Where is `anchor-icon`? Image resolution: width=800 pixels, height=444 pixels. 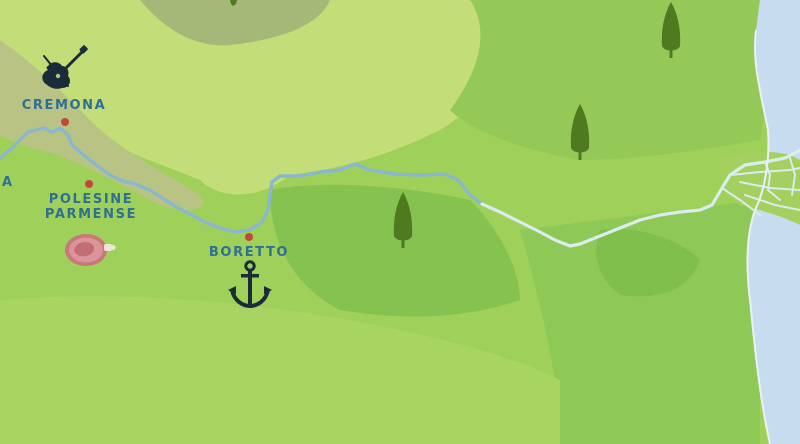 anchor-icon is located at coordinates (250, 284).